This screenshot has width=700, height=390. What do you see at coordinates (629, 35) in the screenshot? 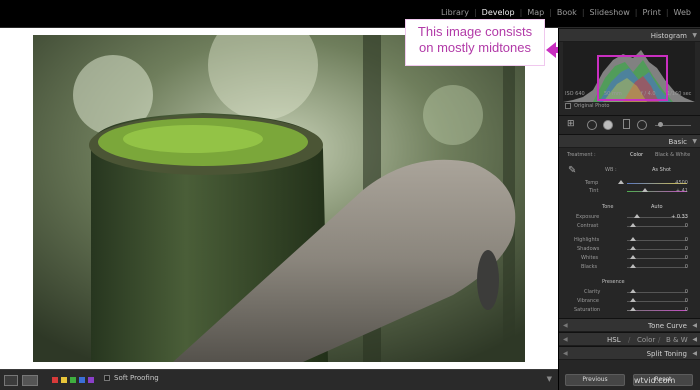
I see `histogram-header: Histogram ▼` at bounding box center [629, 35].